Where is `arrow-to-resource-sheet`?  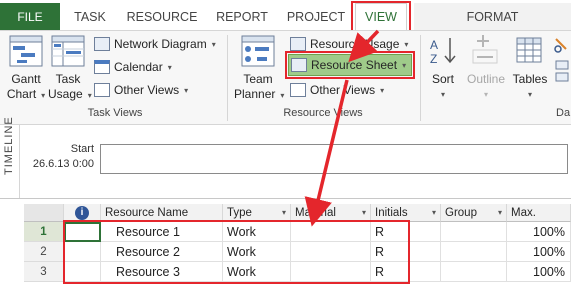
arrow-to-resource-sheet is located at coordinates (364, 46).